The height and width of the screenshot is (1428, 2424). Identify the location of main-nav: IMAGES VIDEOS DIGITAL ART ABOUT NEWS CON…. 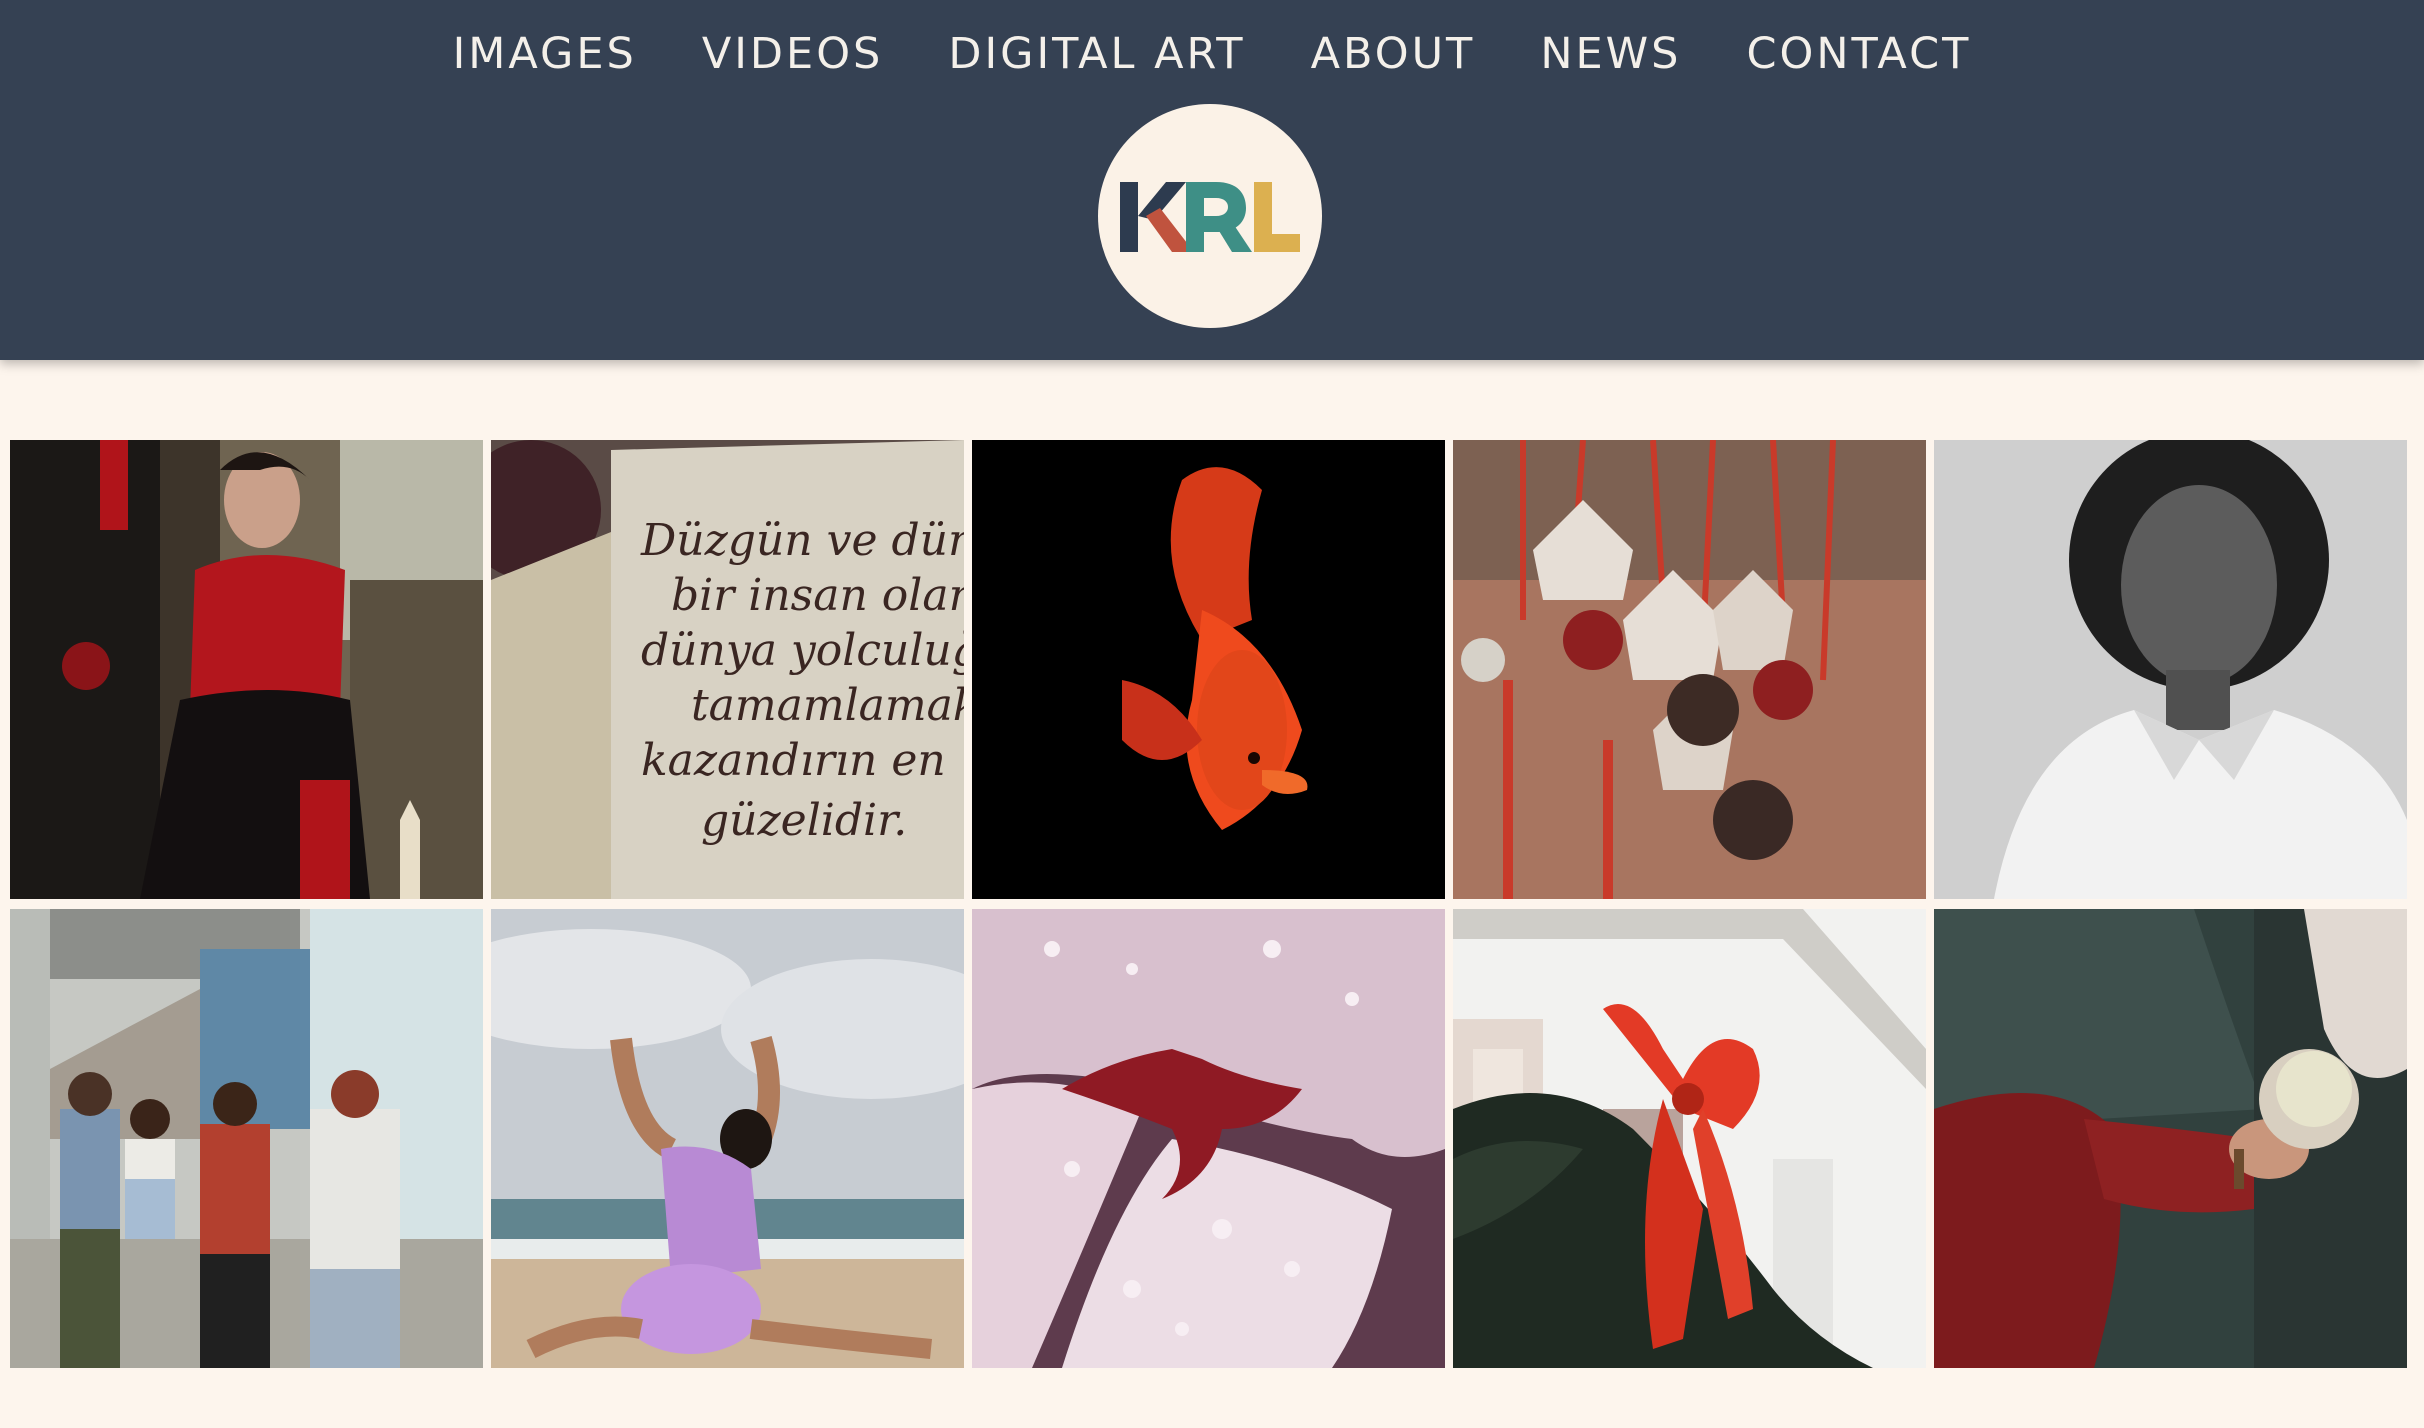
(1212, 54).